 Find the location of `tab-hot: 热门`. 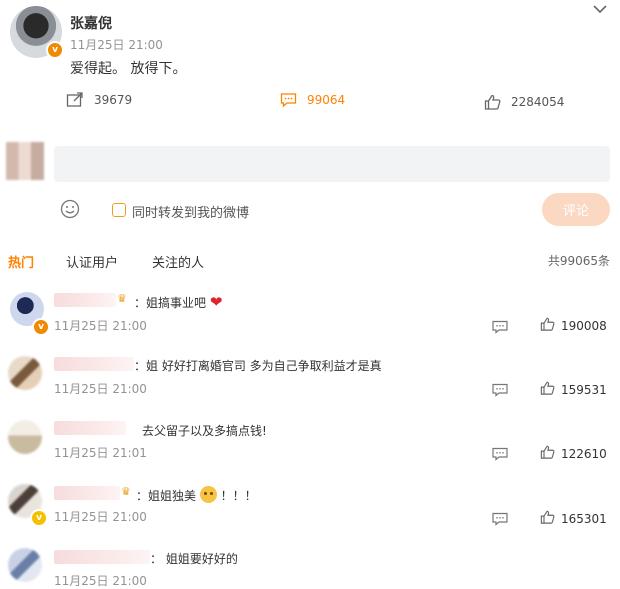

tab-hot: 热门 is located at coordinates (21, 261).